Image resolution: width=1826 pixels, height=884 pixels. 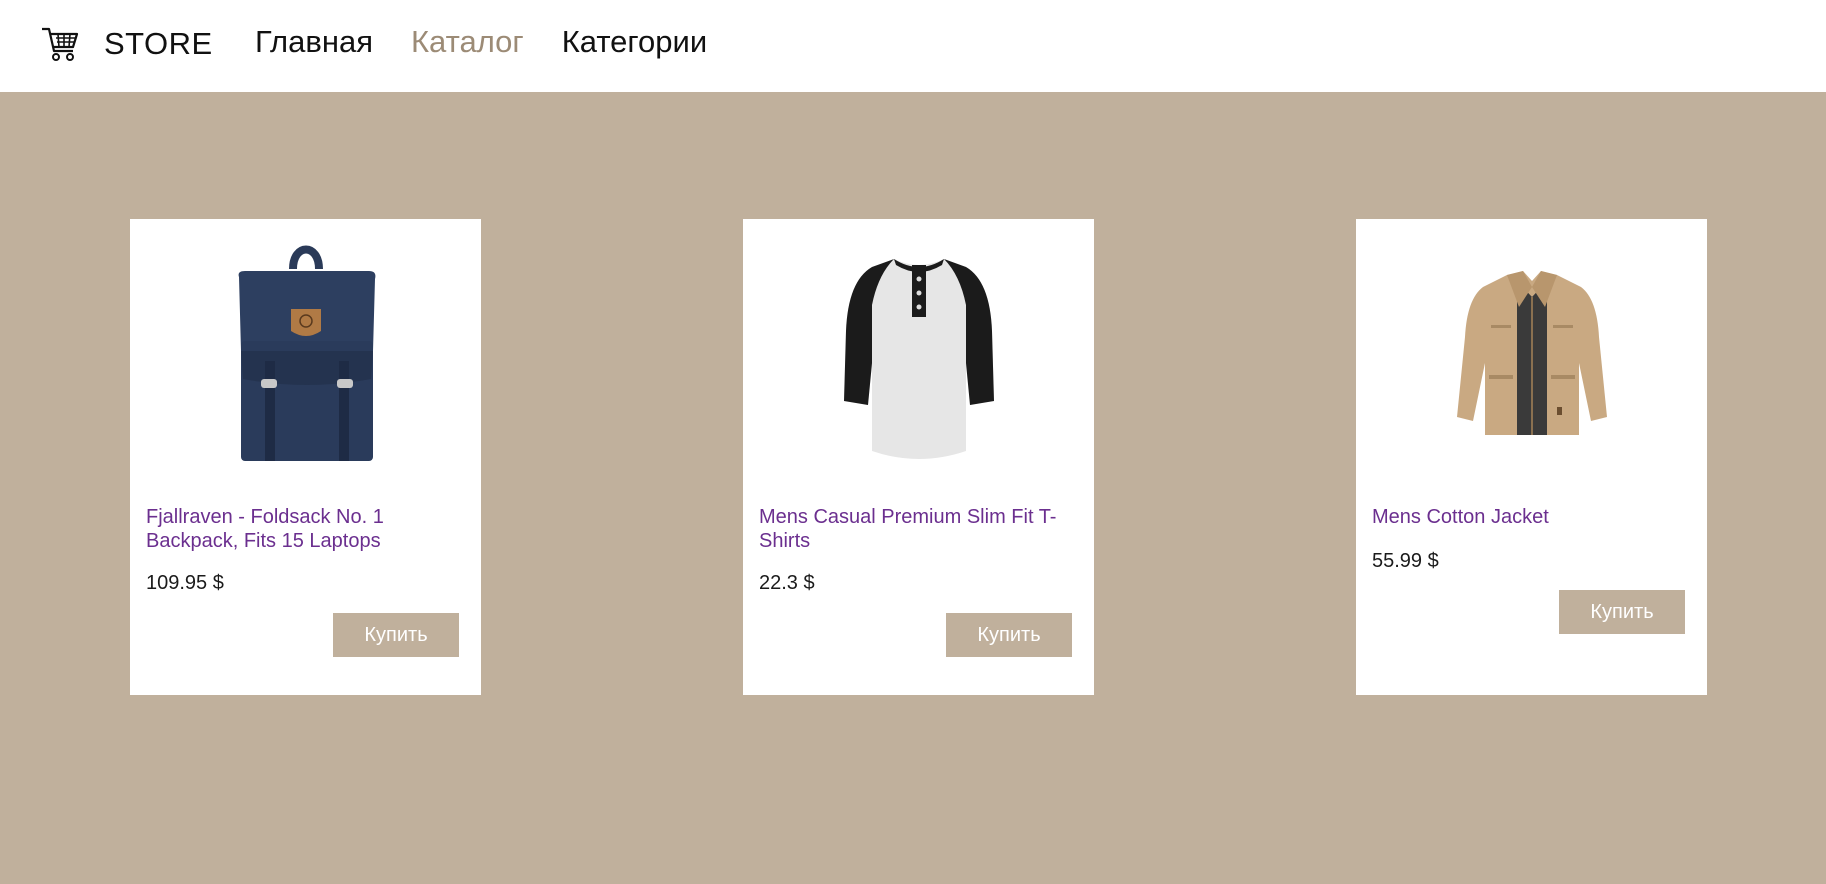 What do you see at coordinates (1405, 561) in the screenshot?
I see `product-price: 55.99 $` at bounding box center [1405, 561].